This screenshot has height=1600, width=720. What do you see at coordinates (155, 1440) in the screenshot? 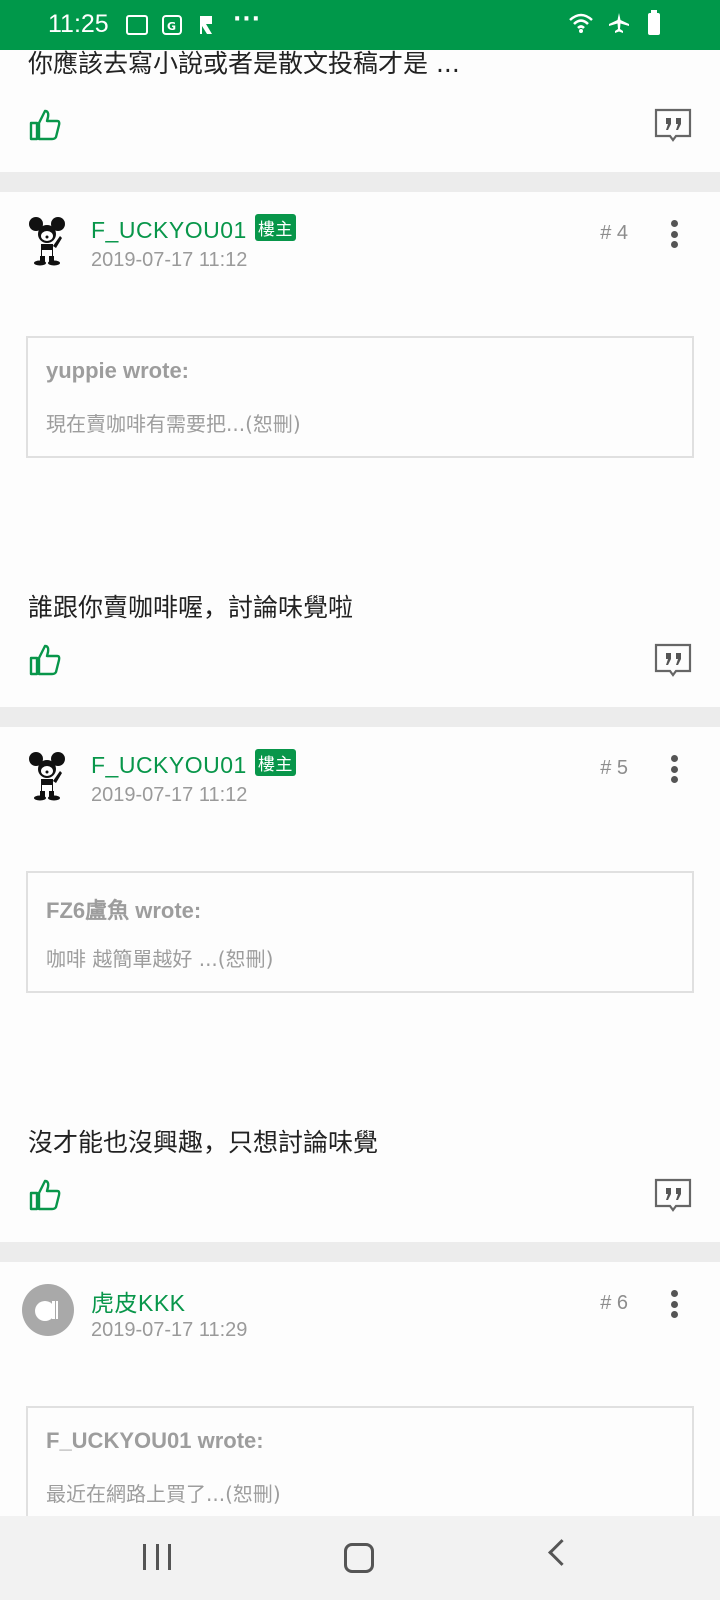
I see `quote-author: F_UCKYOU01 wrote:` at bounding box center [155, 1440].